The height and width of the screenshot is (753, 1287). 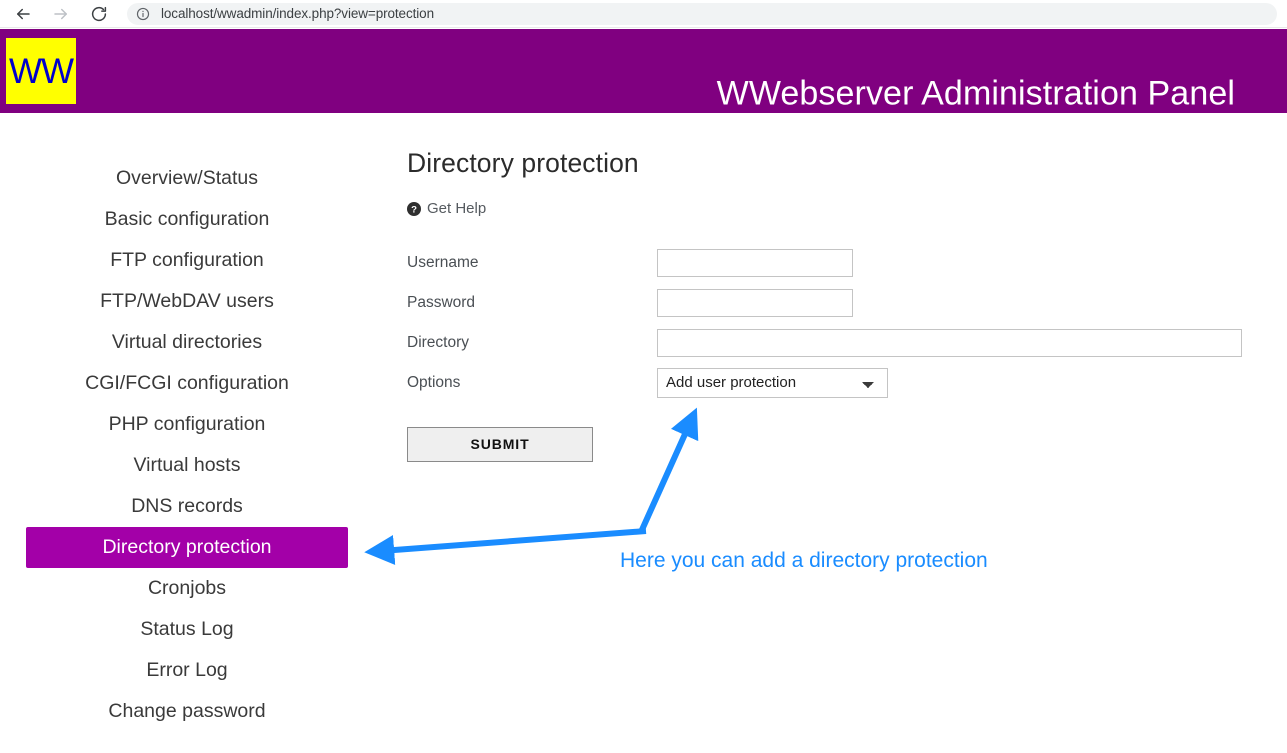 I want to click on sidebar-item-ftp-webdav-users: FTP/WebDAV users, so click(x=187, y=301).